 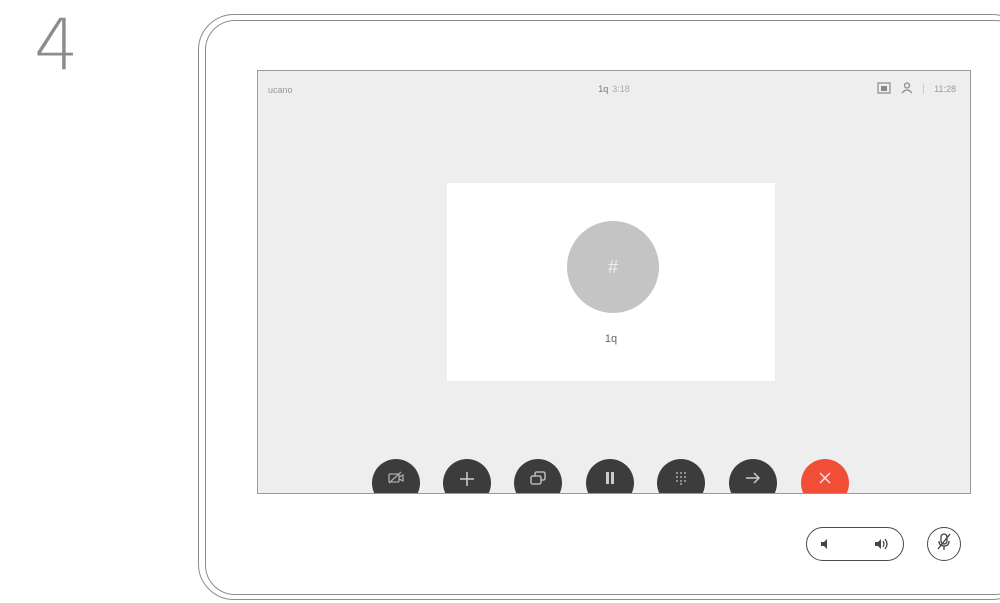 What do you see at coordinates (924, 89) in the screenshot?
I see `status-divider` at bounding box center [924, 89].